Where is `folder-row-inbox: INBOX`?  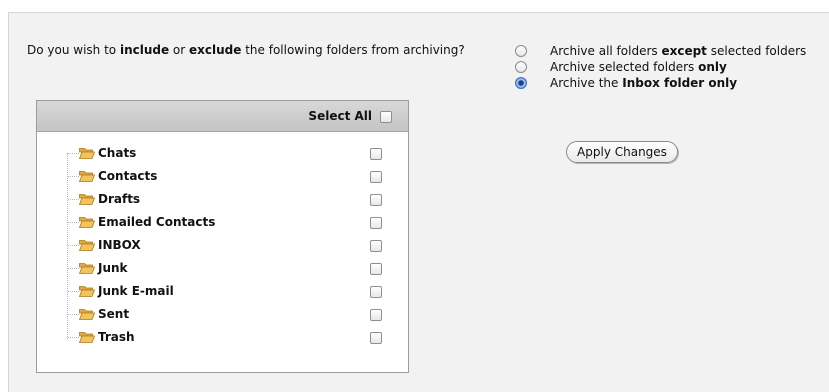 folder-row-inbox: INBOX is located at coordinates (222, 248).